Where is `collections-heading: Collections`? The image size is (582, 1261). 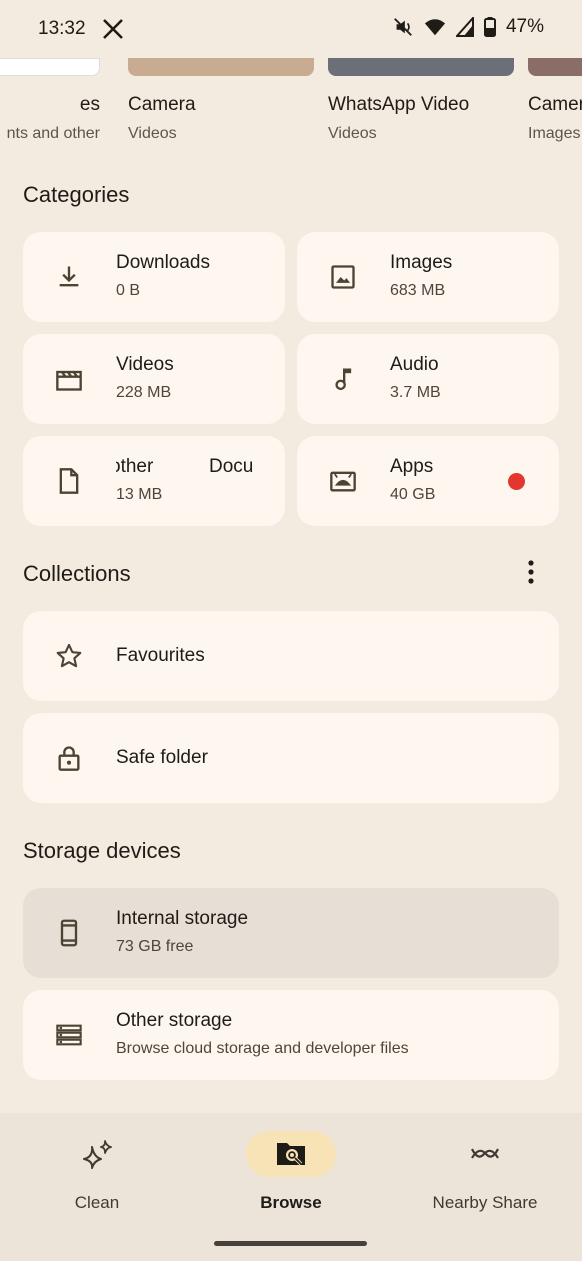 collections-heading: Collections is located at coordinates (77, 573).